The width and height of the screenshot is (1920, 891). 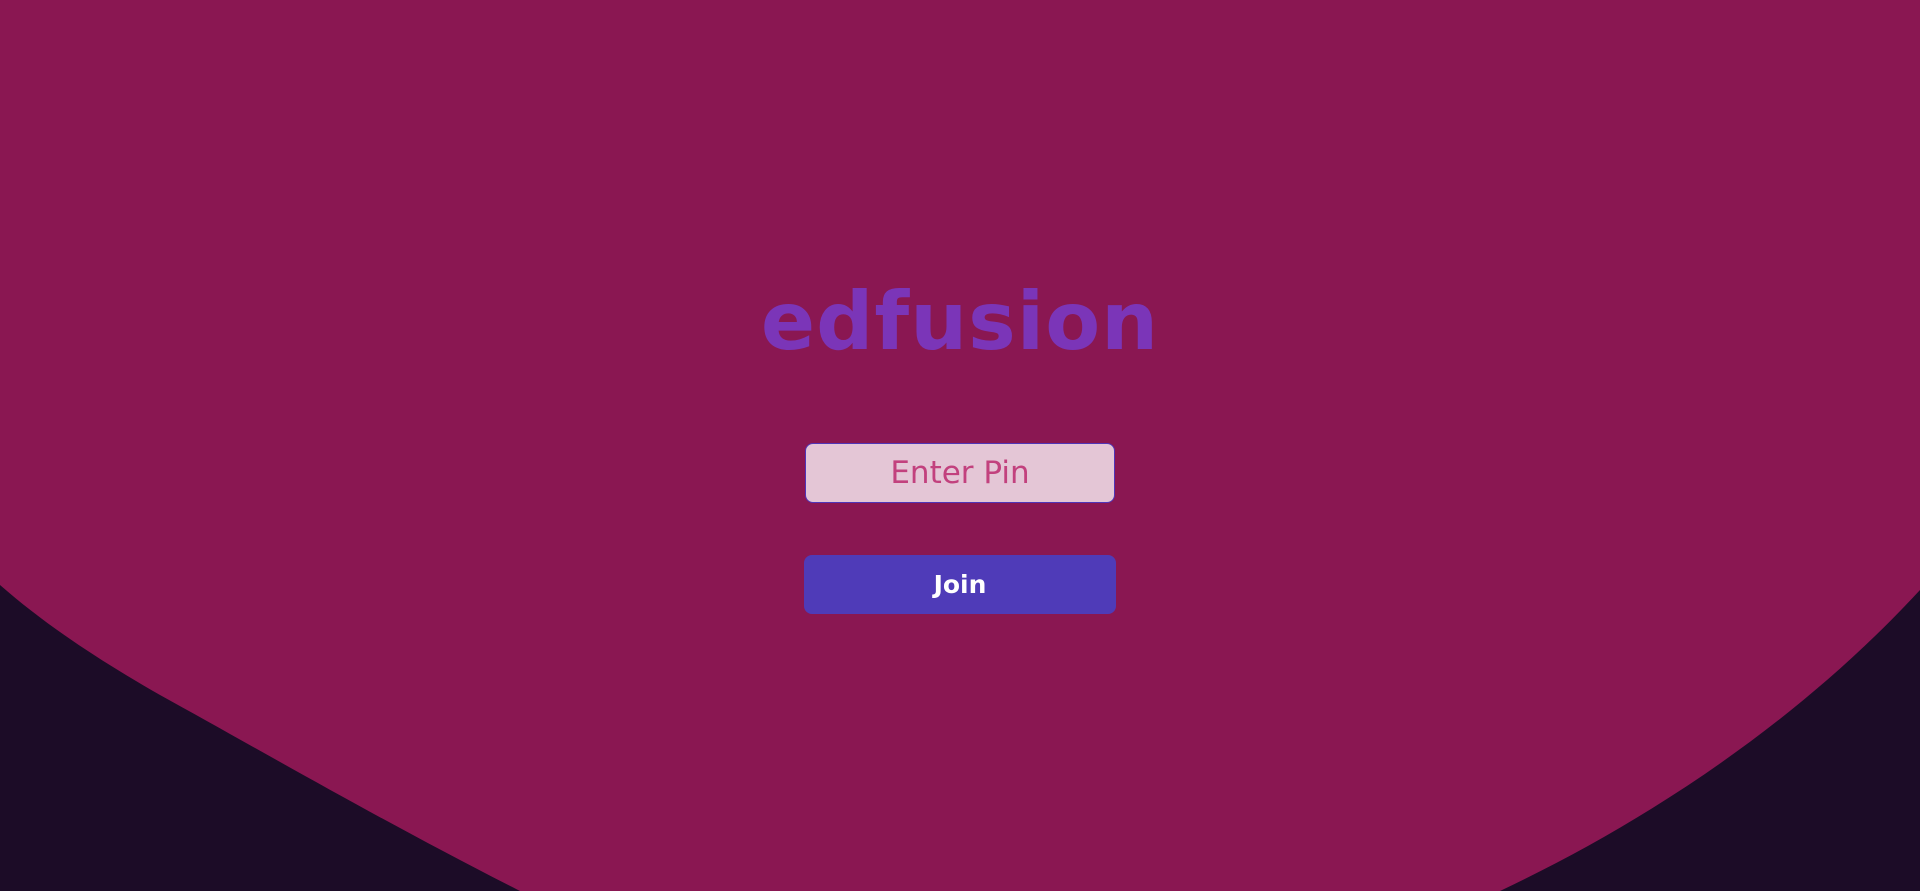 What do you see at coordinates (960, 473) in the screenshot?
I see `pin-input` at bounding box center [960, 473].